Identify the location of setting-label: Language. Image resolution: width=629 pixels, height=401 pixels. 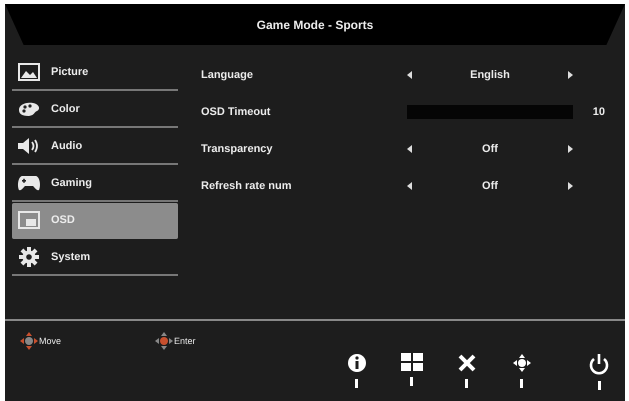
(227, 74).